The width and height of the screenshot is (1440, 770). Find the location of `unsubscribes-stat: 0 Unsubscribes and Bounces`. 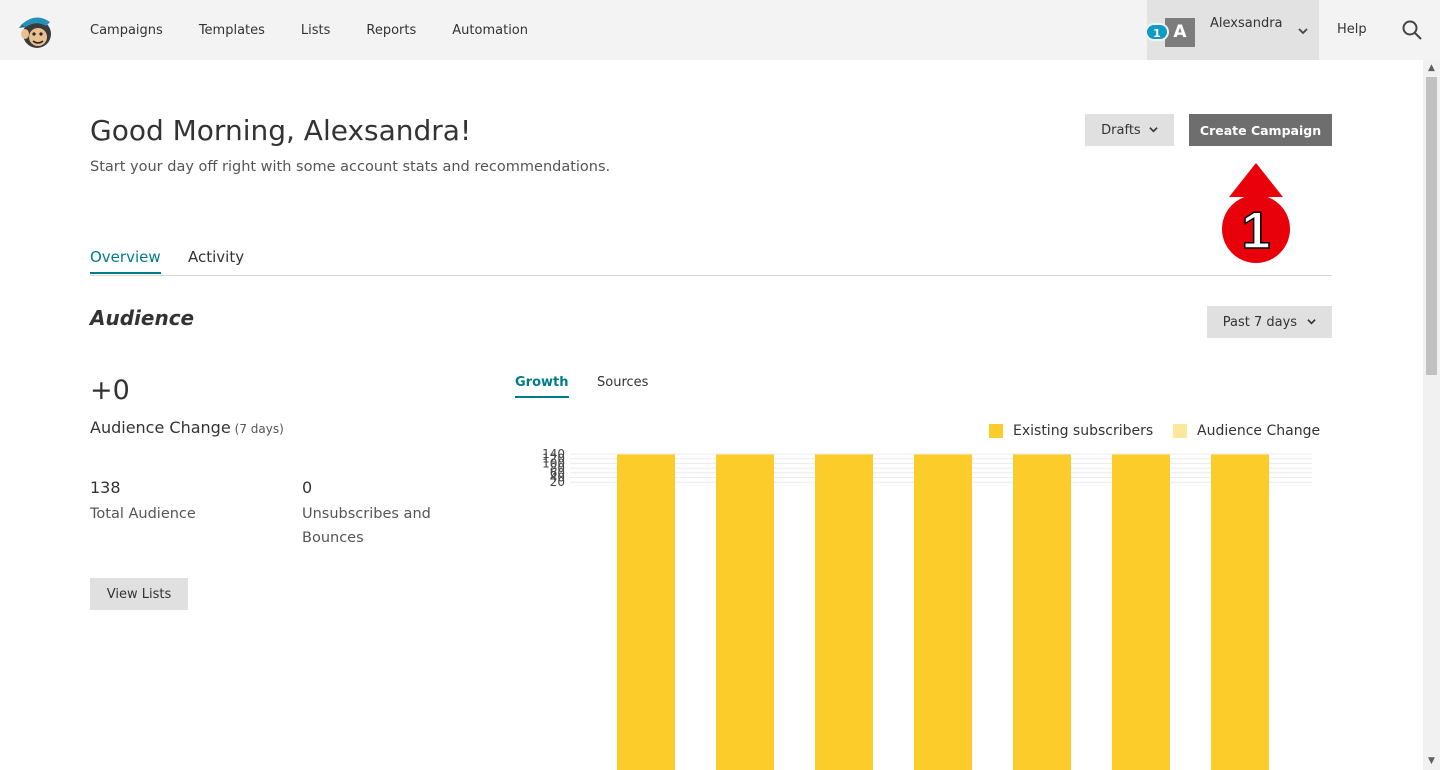

unsubscribes-stat: 0 Unsubscribes and Bounces is located at coordinates (382, 514).